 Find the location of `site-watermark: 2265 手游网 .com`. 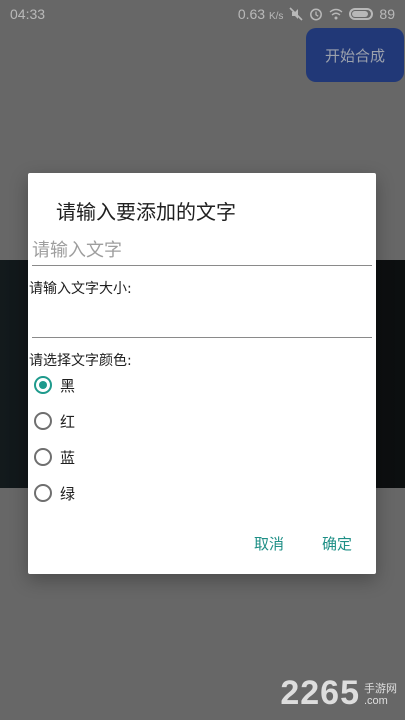

site-watermark: 2265 手游网 .com is located at coordinates (338, 693).